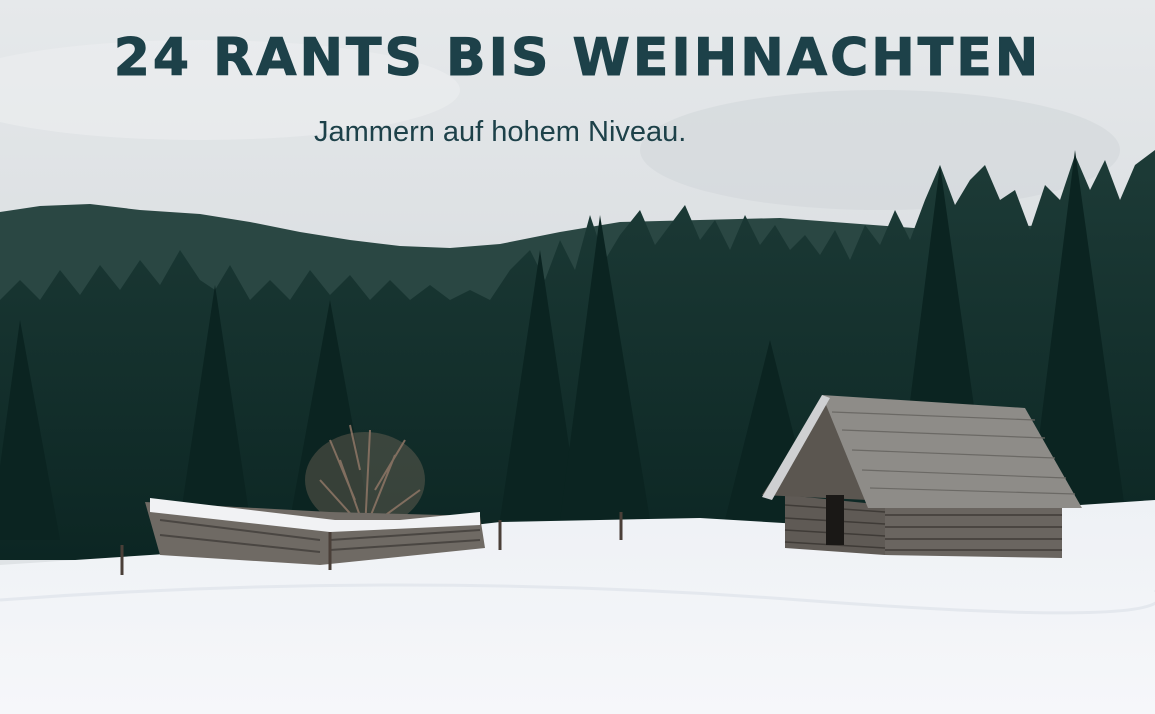 This screenshot has width=1155, height=714. I want to click on page-title: 24 RANTS BIS WEIHNACHTEN, so click(577, 58).